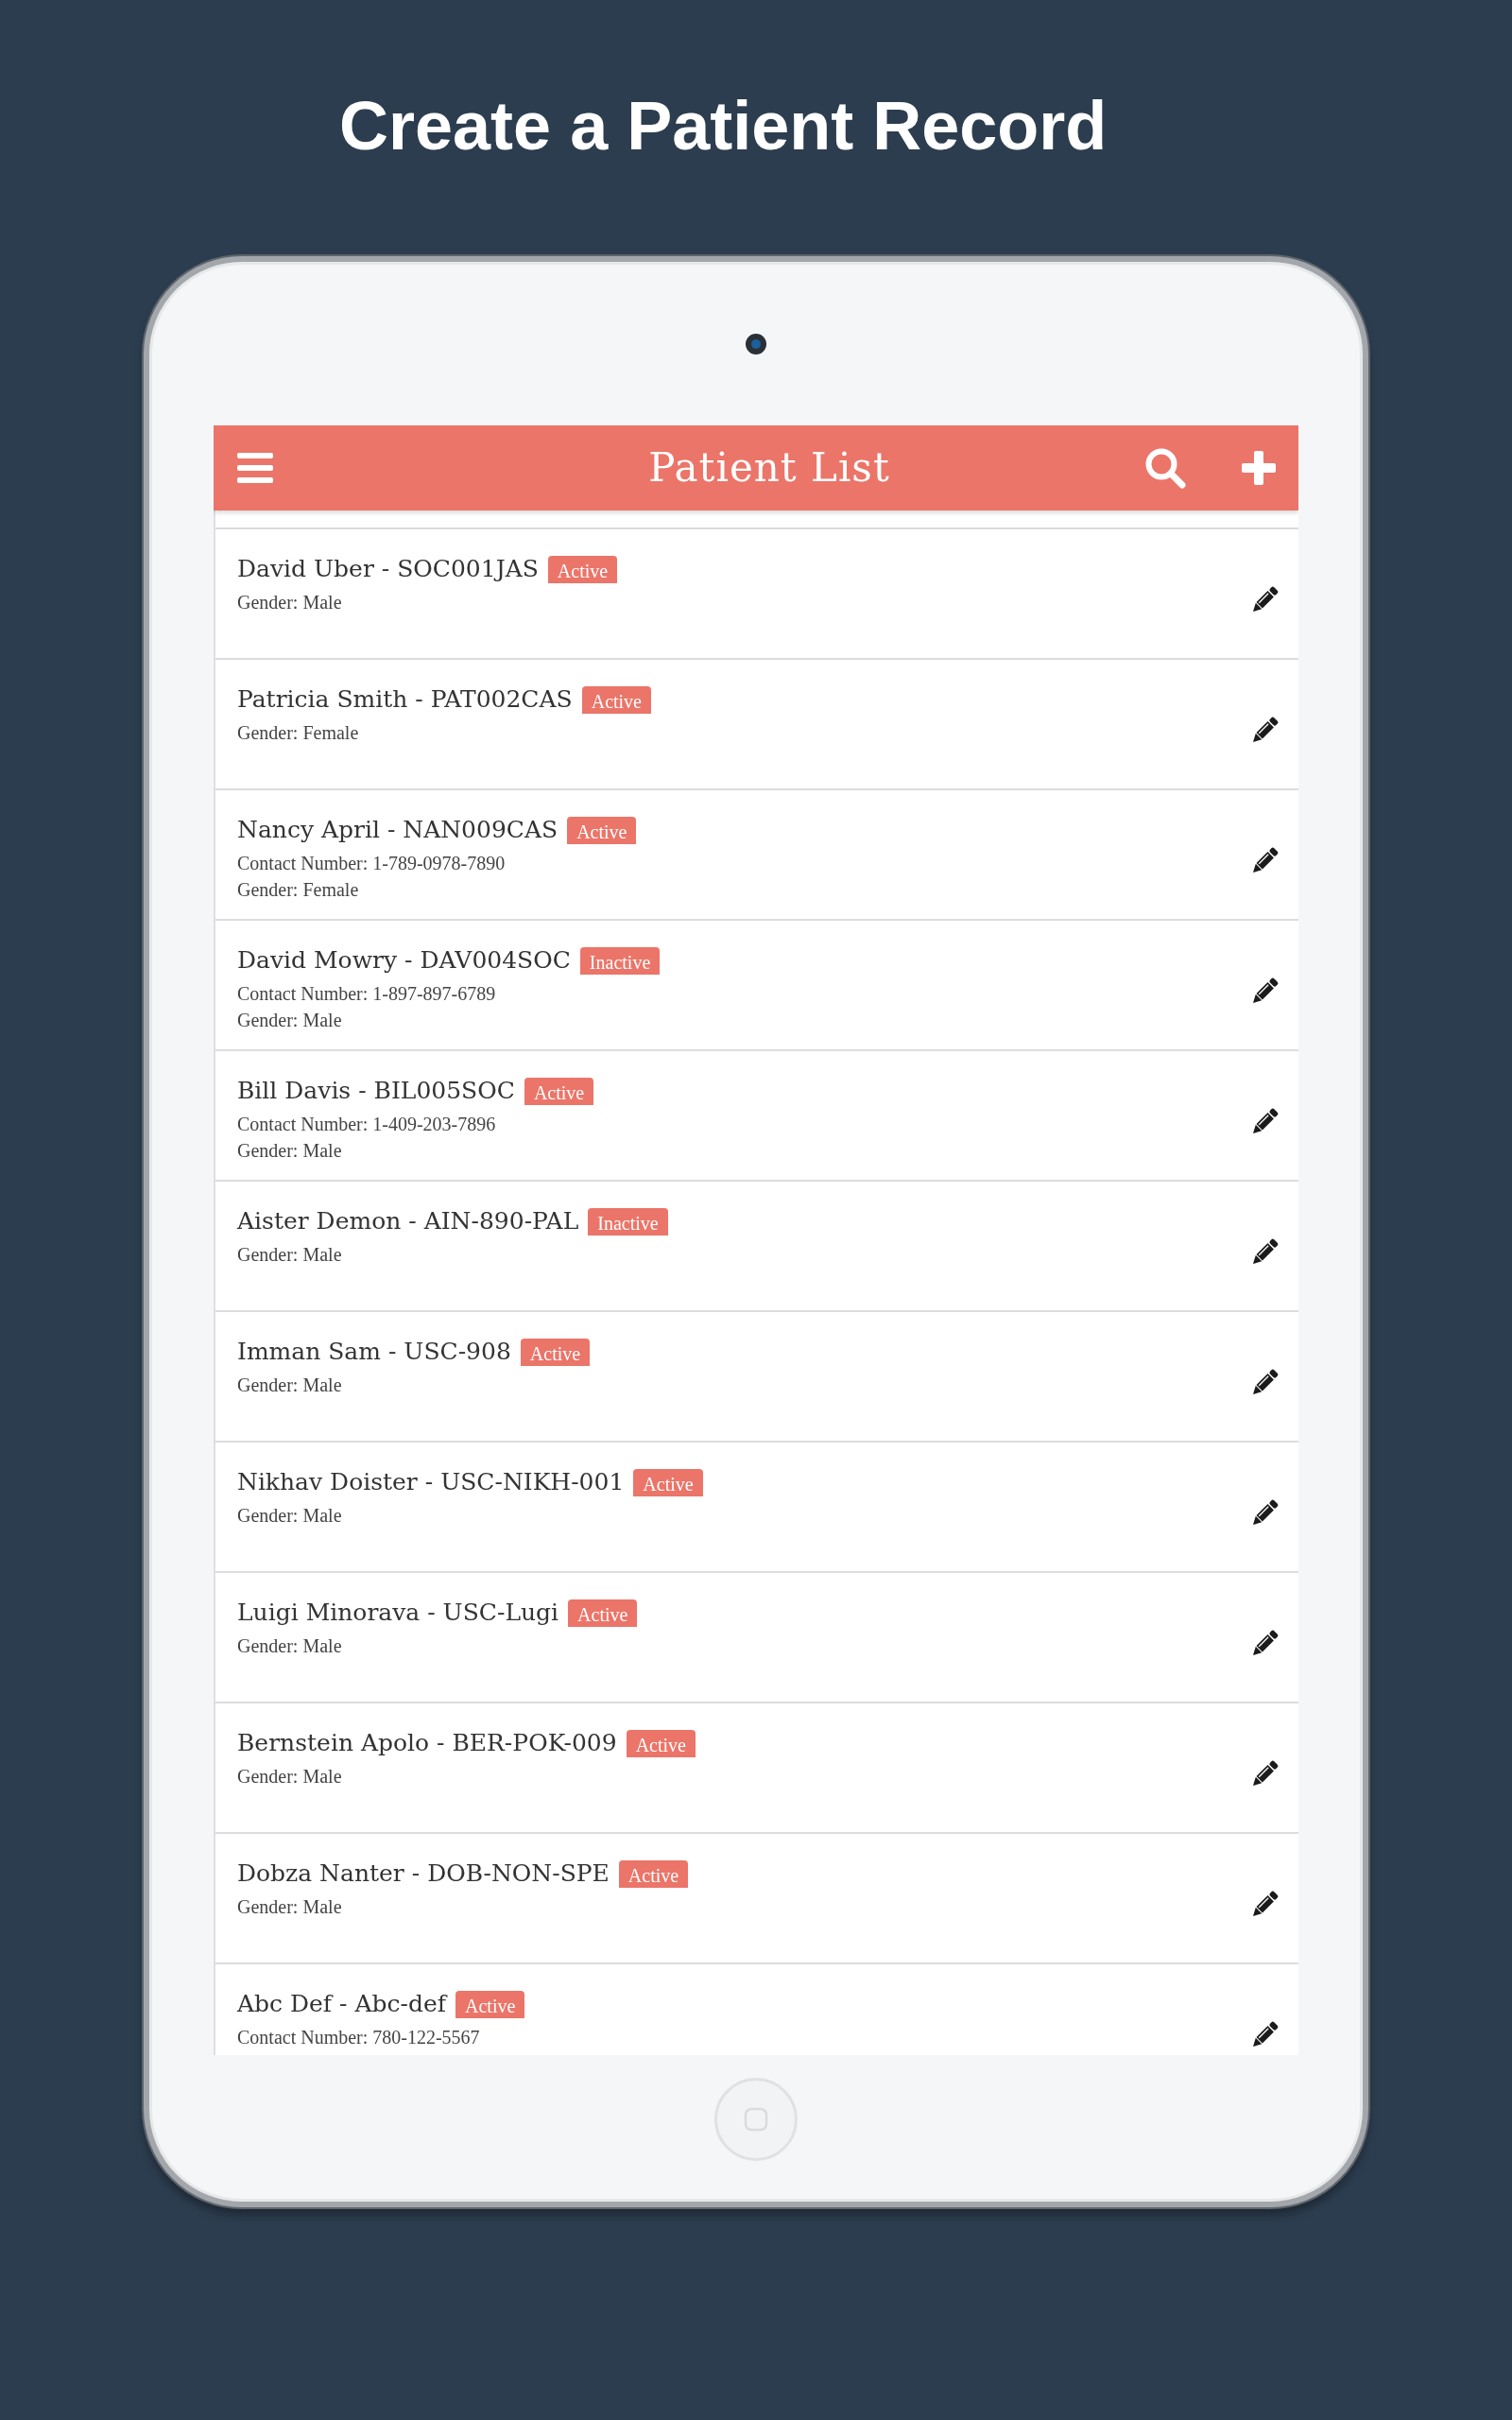 The height and width of the screenshot is (2420, 1512). I want to click on patient-name: David Mowry - DAV004SOC, so click(404, 960).